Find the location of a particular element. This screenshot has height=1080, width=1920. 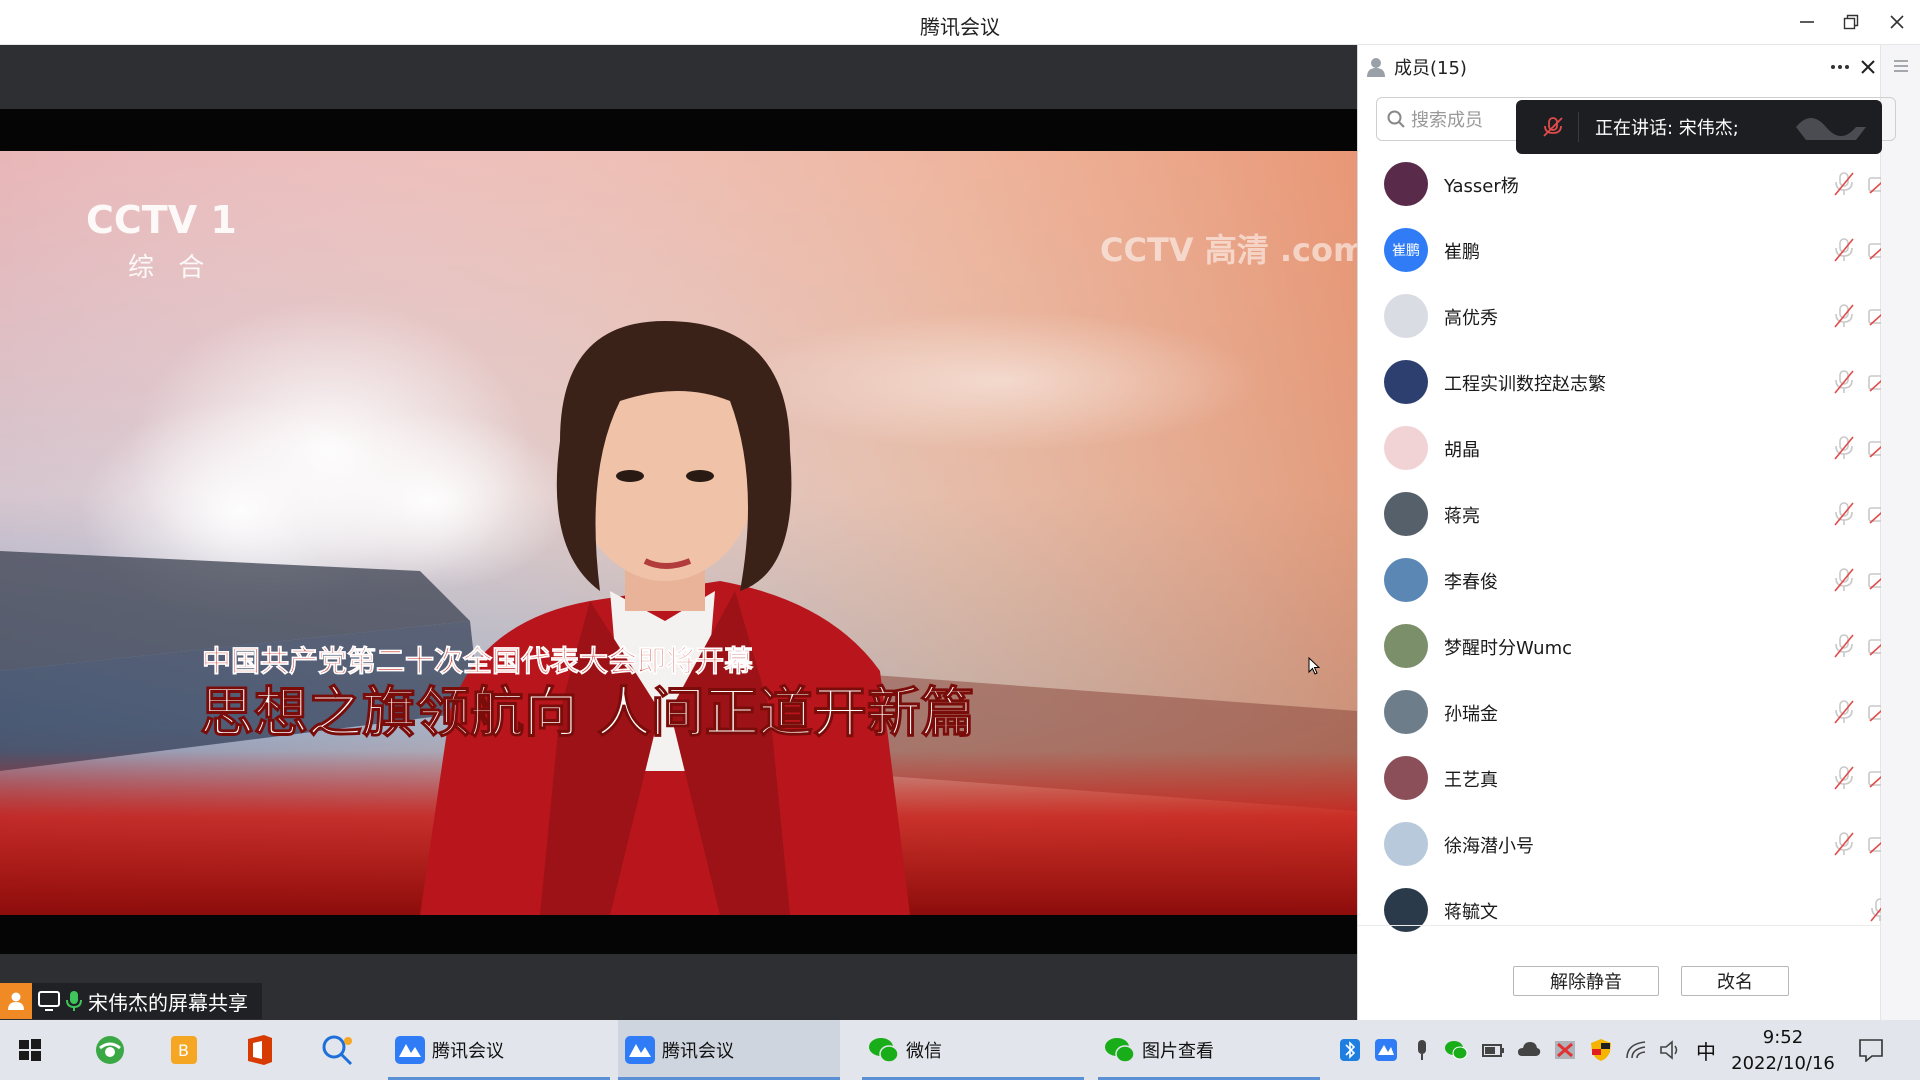

unmute-button: 解除静音 is located at coordinates (1586, 981).